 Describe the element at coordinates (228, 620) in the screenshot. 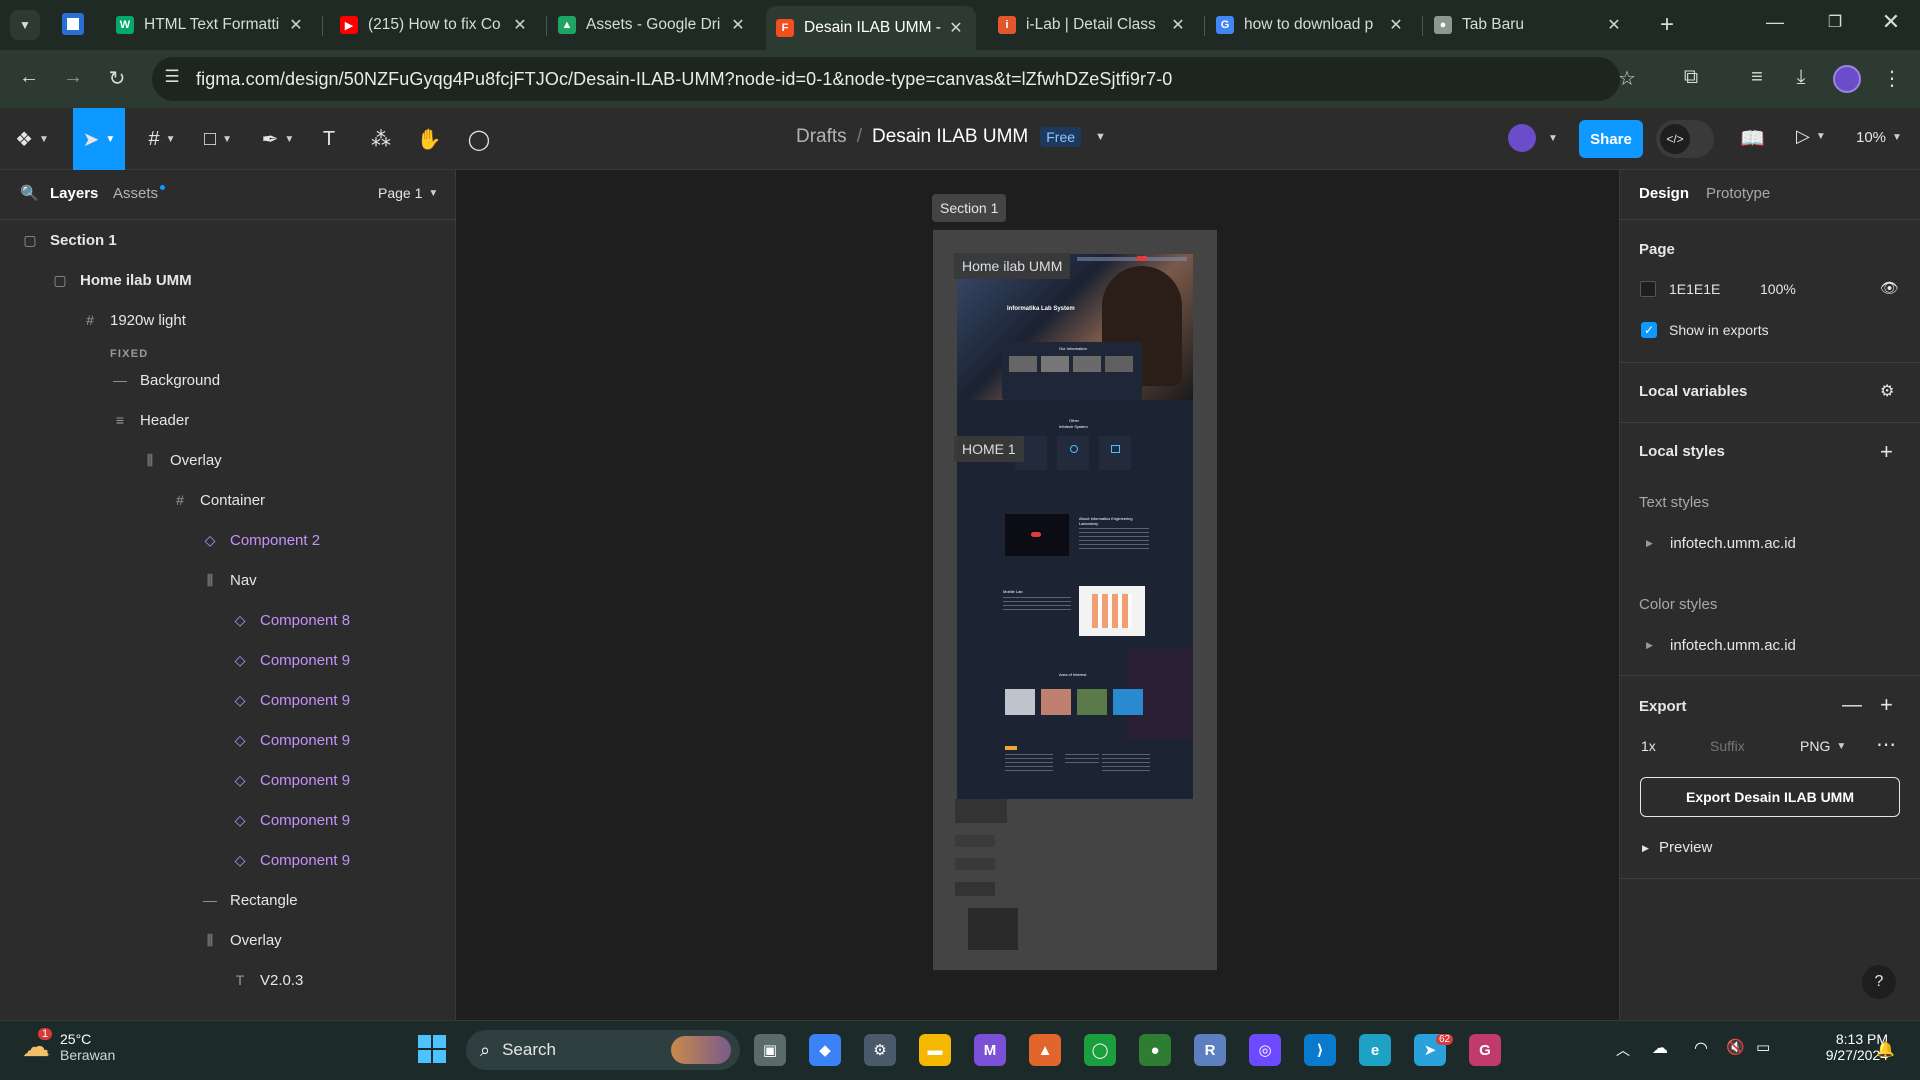

I see `layer-row: ◇ Component 8` at that location.